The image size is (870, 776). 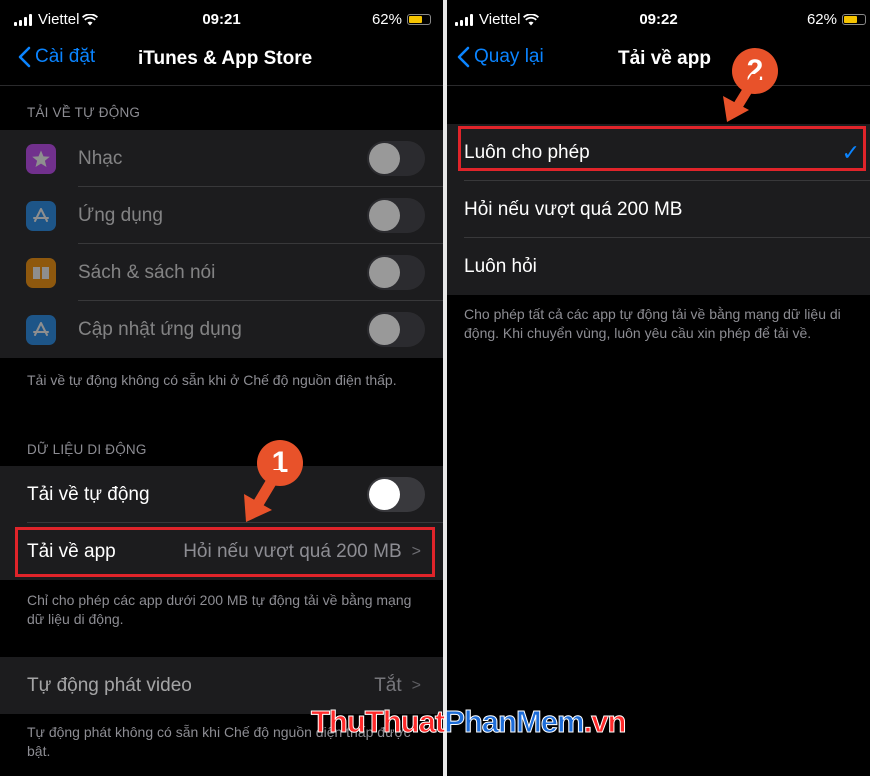 I want to click on row-label: Sách & sách nói, so click(x=147, y=272).